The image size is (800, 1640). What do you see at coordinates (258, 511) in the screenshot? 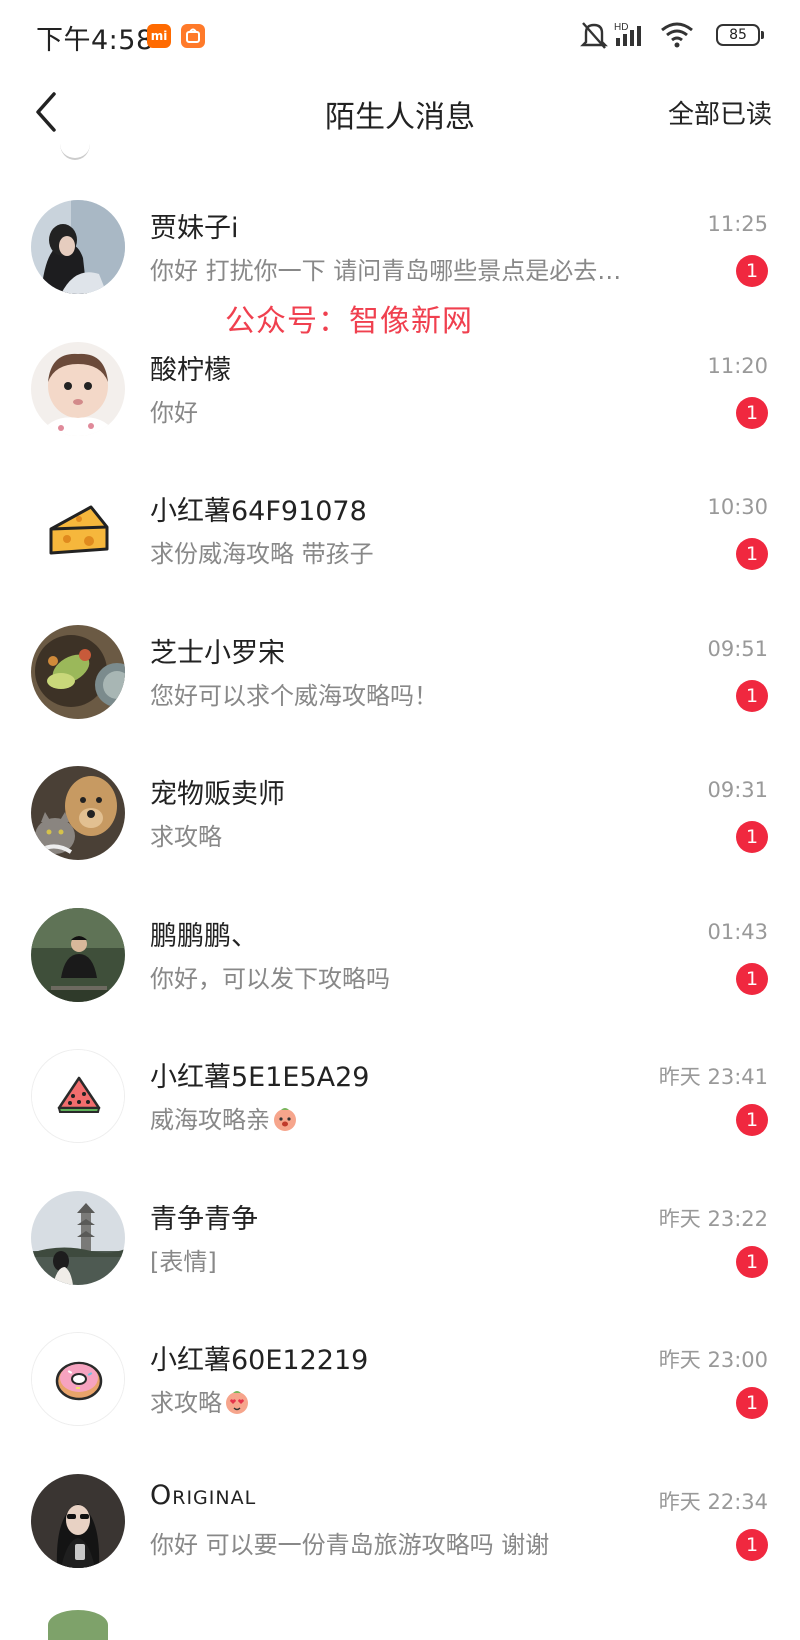
I see `sender-name: 小红薯64F91078` at bounding box center [258, 511].